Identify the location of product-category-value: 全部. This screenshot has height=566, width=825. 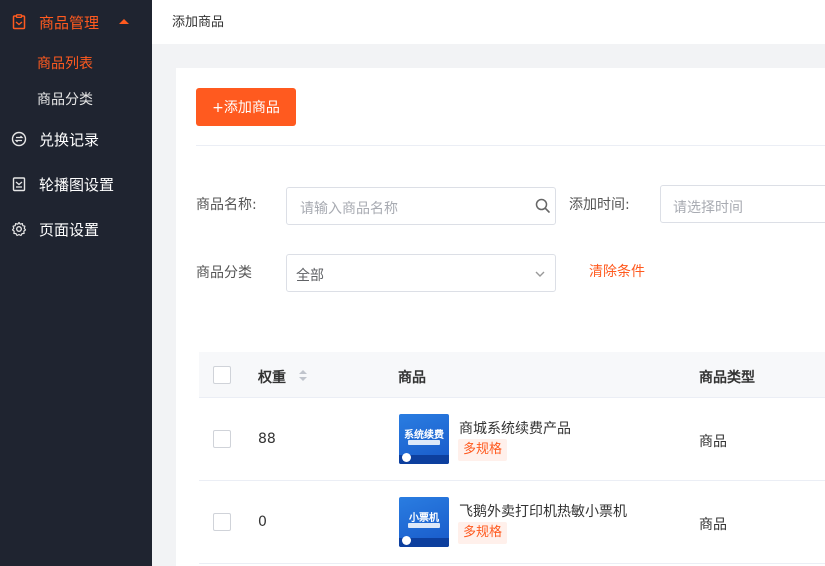
(310, 276).